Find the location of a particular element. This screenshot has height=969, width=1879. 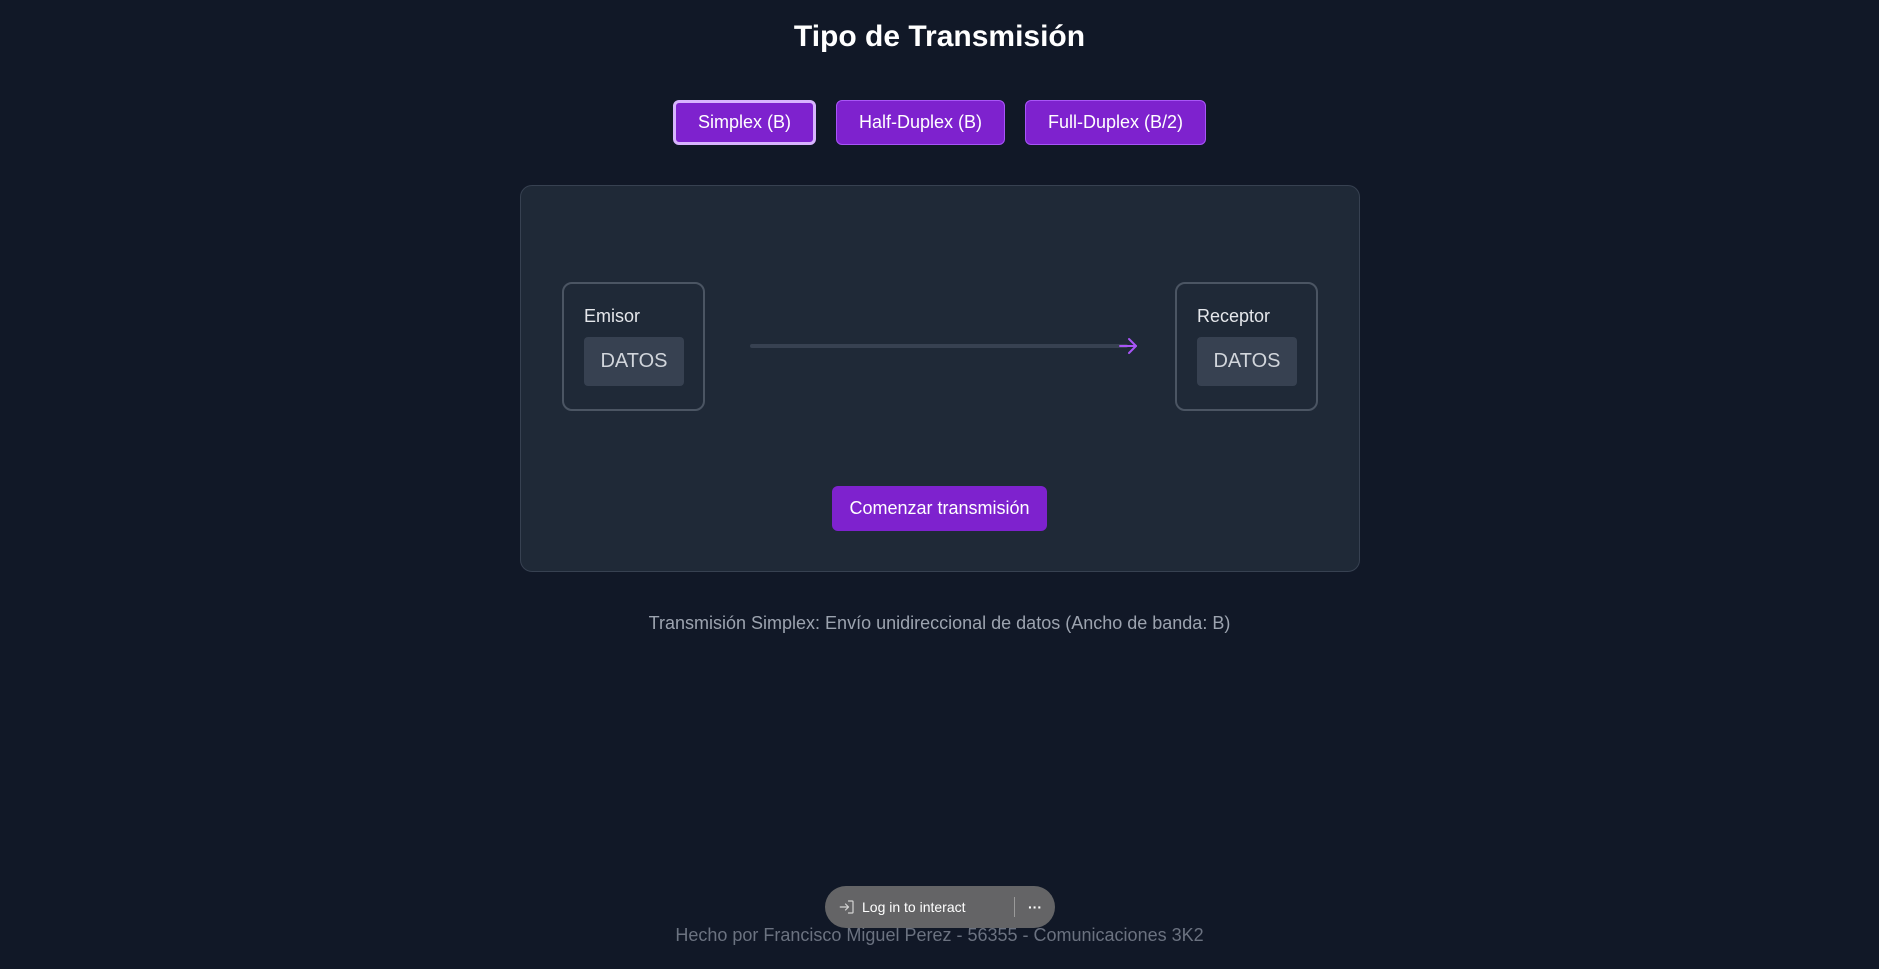

sender-data-chip: DATOS is located at coordinates (634, 361).